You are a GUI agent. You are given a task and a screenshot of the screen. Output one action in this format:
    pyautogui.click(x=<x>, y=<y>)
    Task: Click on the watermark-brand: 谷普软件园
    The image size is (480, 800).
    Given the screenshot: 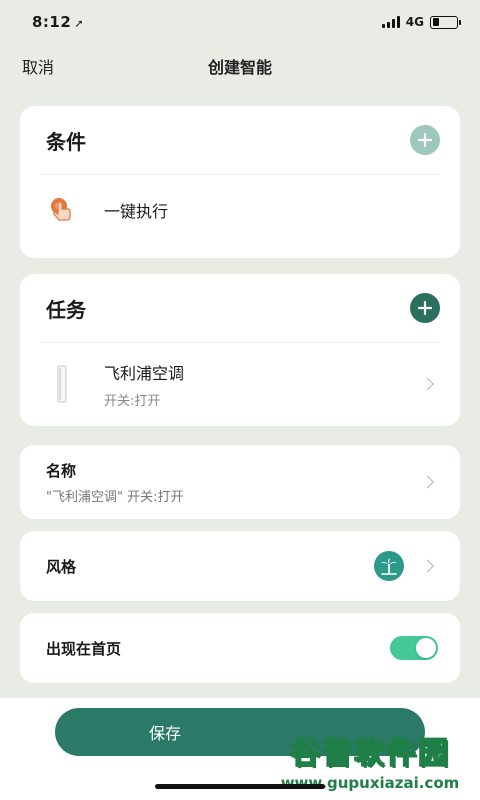 What is the action you would take?
    pyautogui.click(x=369, y=753)
    